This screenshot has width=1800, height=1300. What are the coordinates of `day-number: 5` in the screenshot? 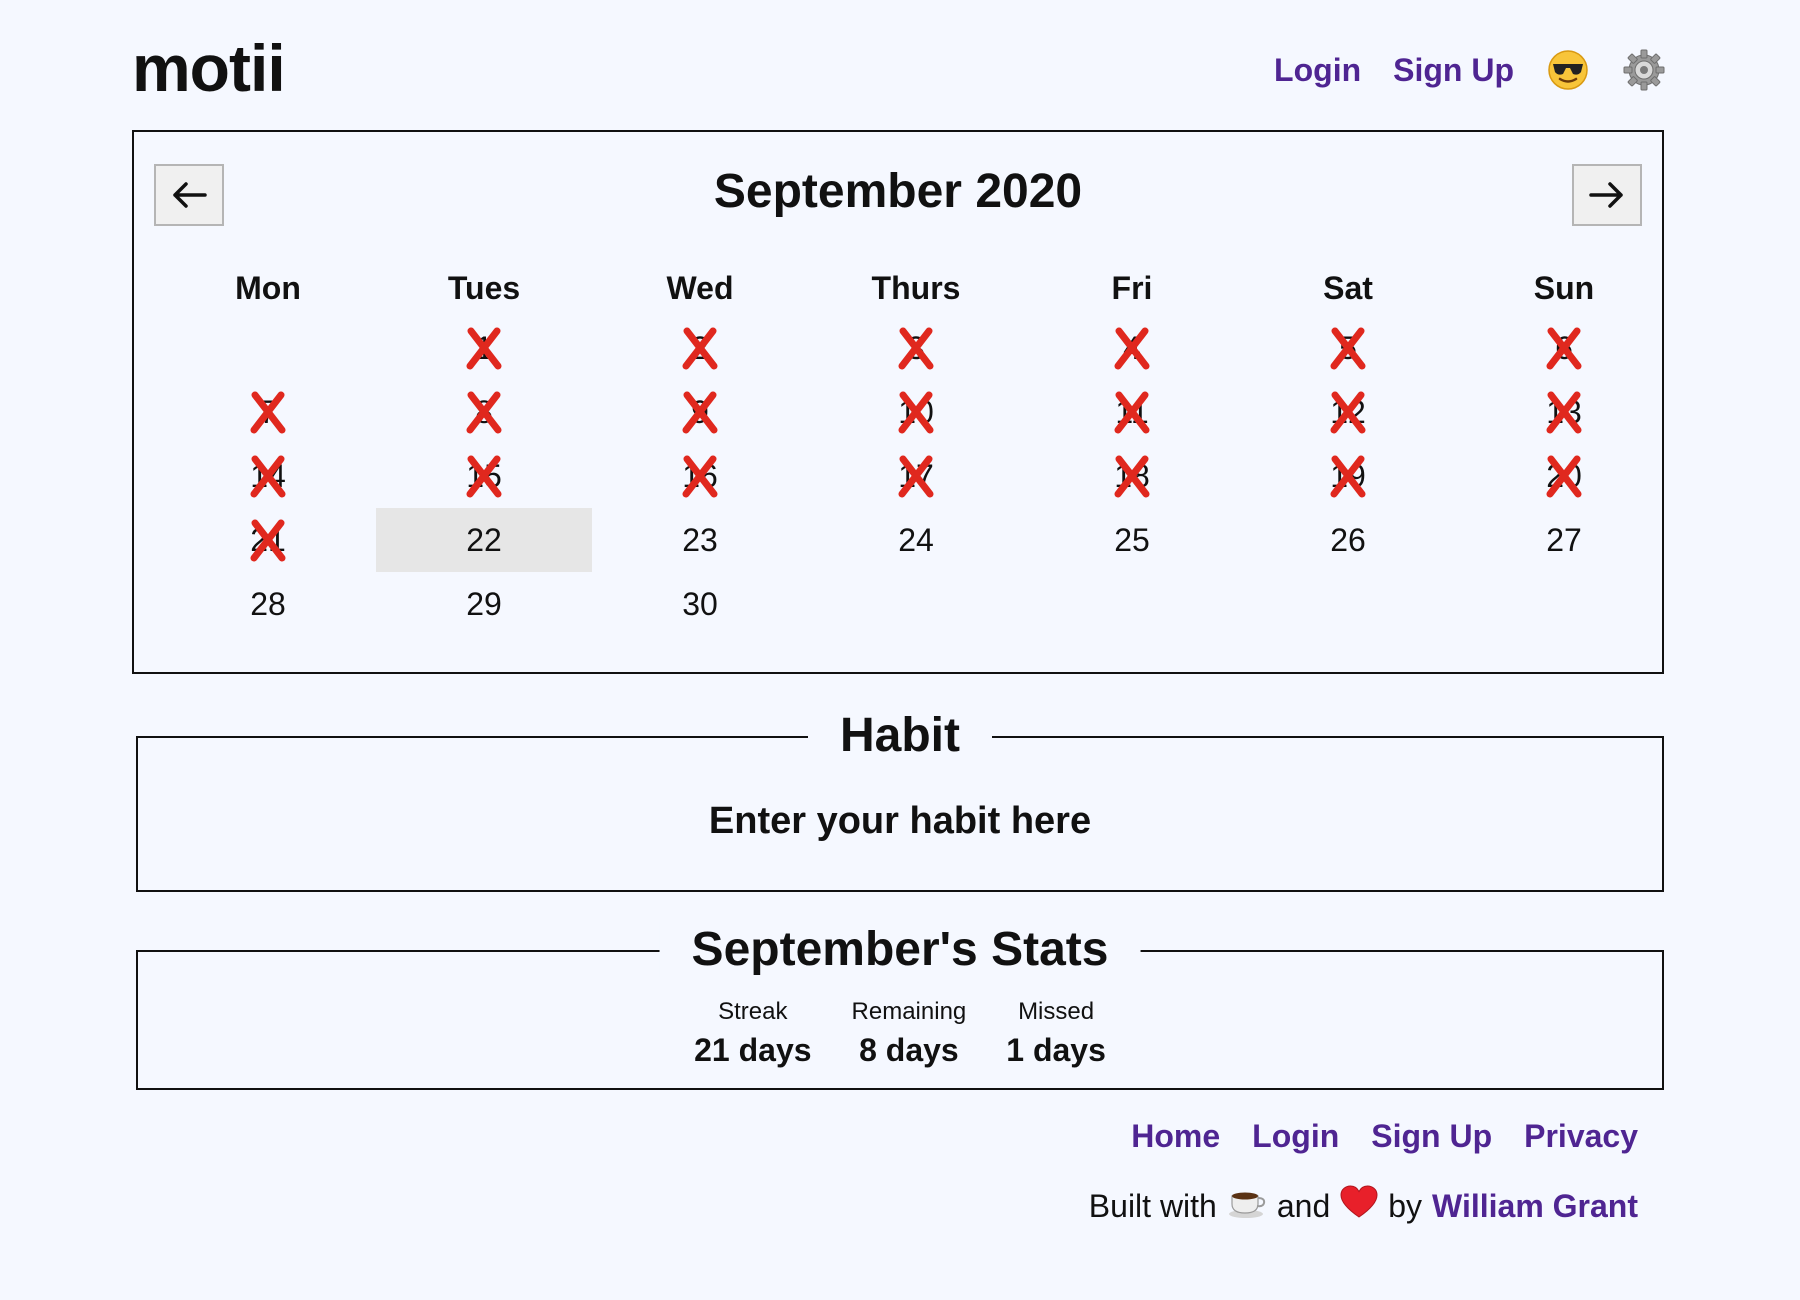 It's located at (1348, 347).